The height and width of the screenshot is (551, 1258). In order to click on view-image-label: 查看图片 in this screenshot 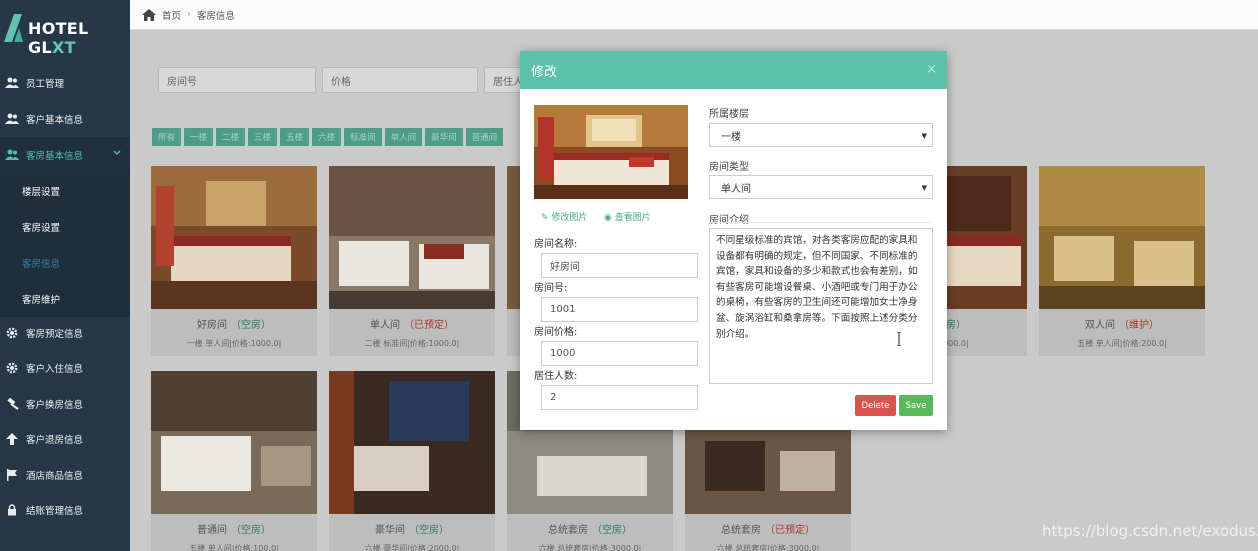, I will do `click(632, 218)`.